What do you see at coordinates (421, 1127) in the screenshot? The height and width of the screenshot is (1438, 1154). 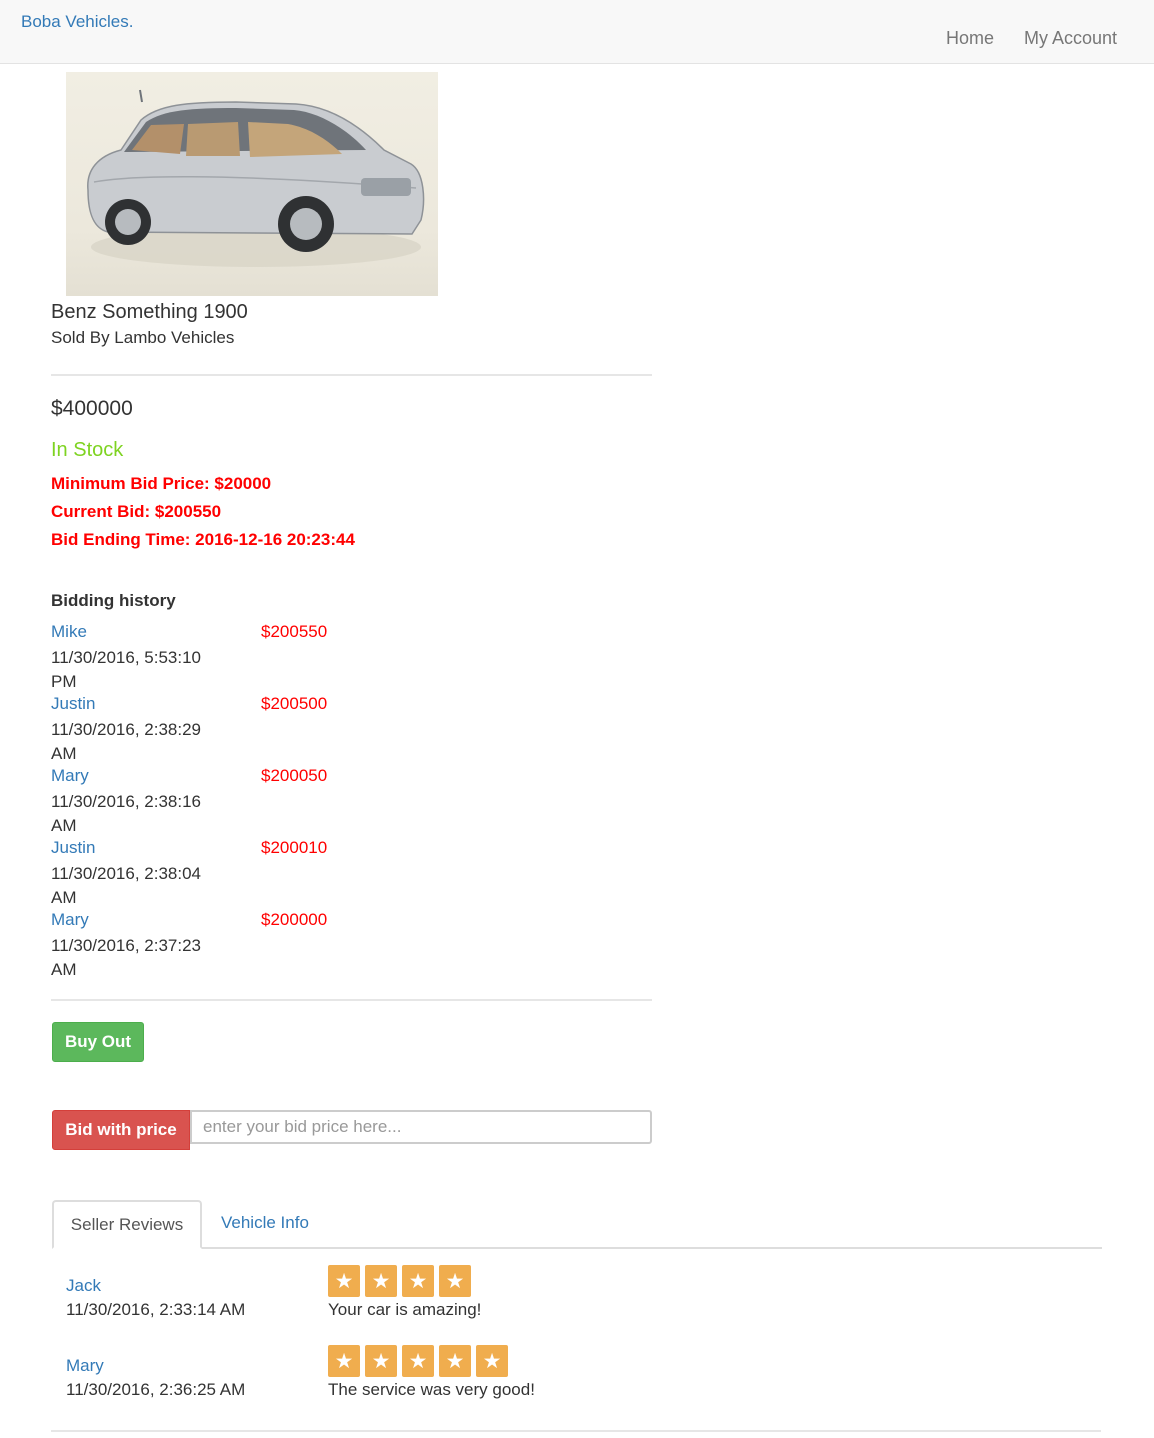 I see `bid-price-input` at bounding box center [421, 1127].